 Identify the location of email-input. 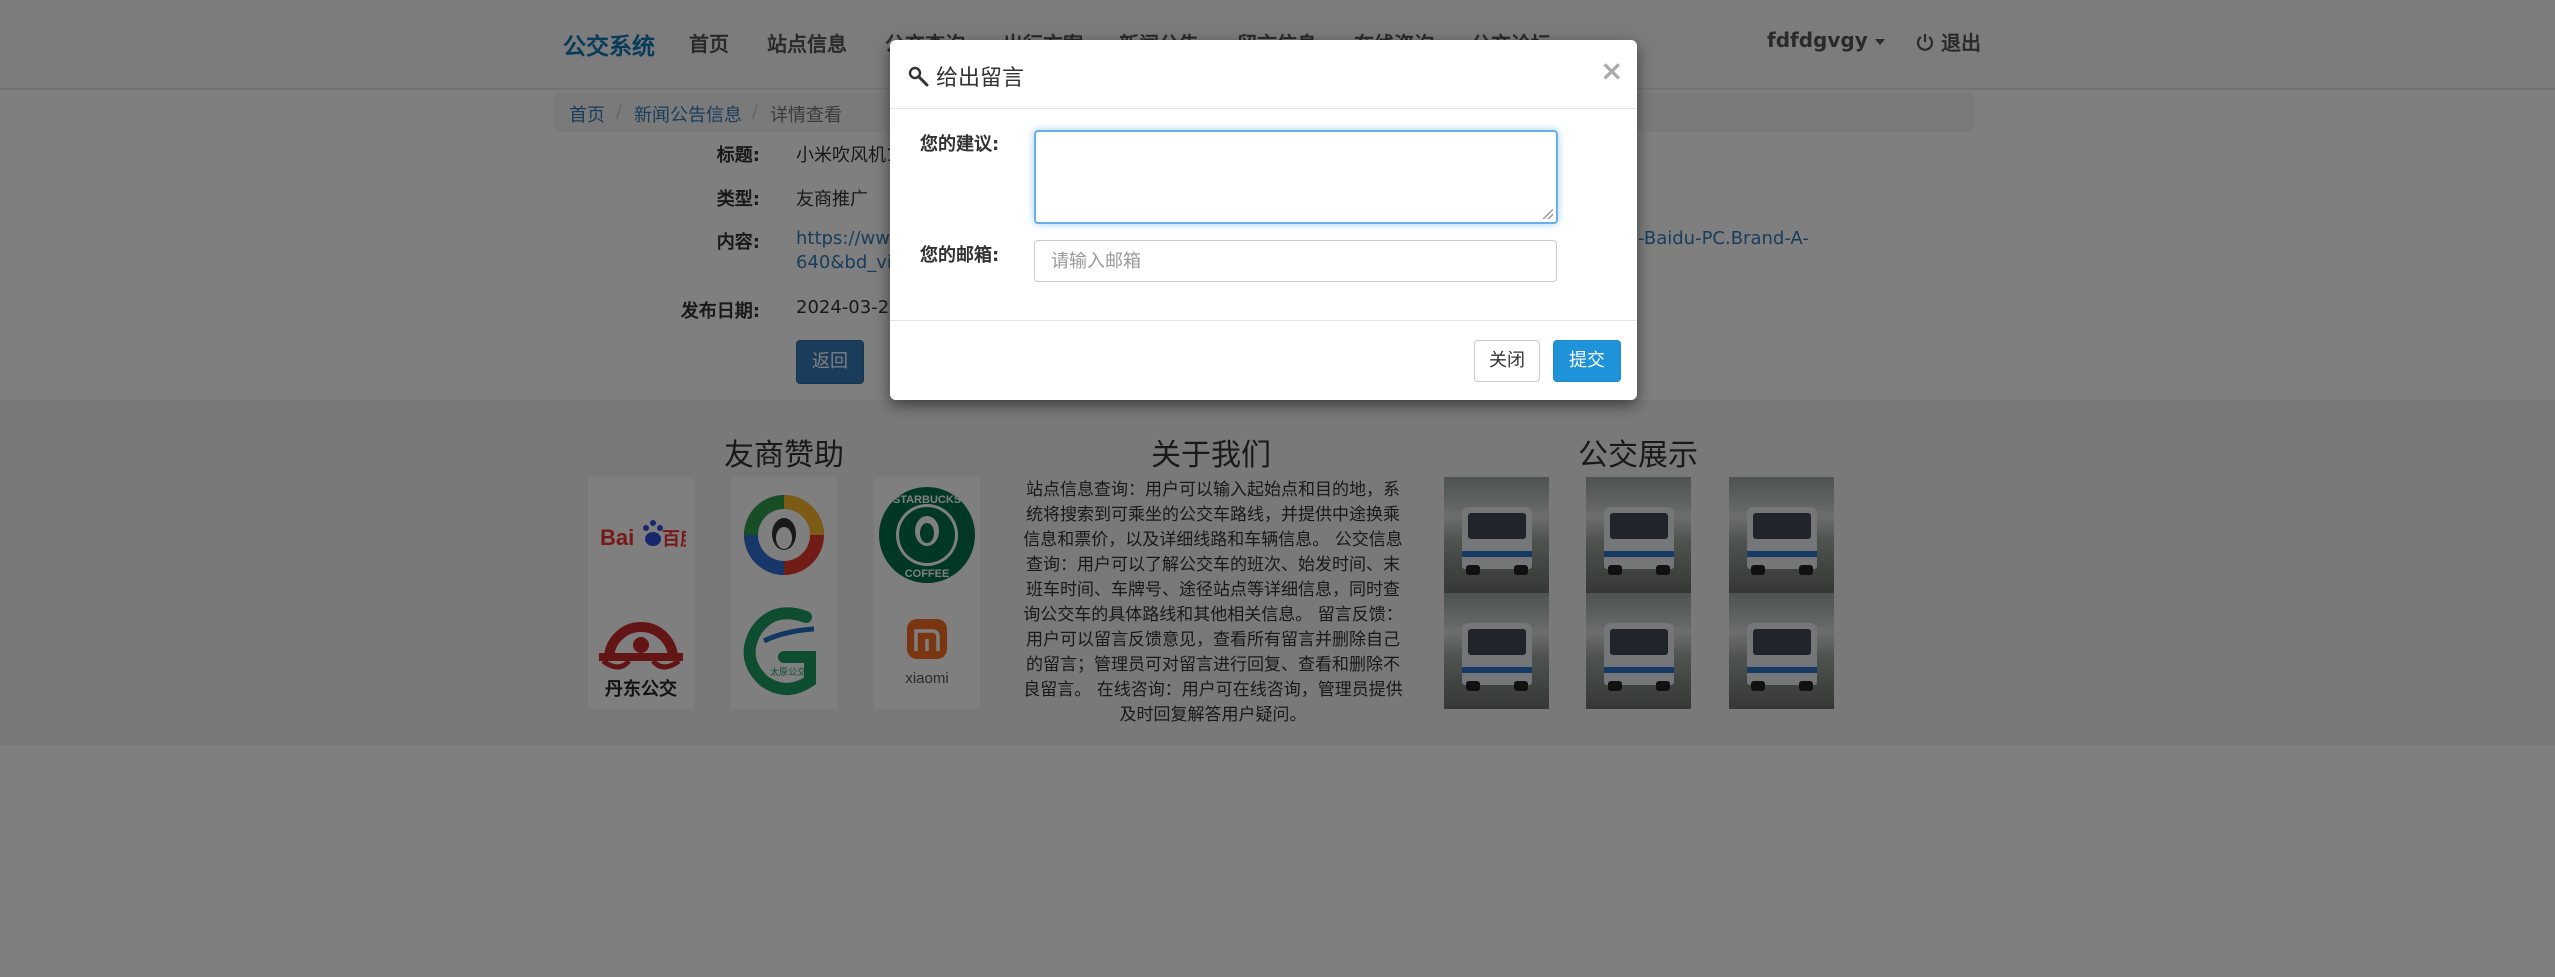
(1296, 261).